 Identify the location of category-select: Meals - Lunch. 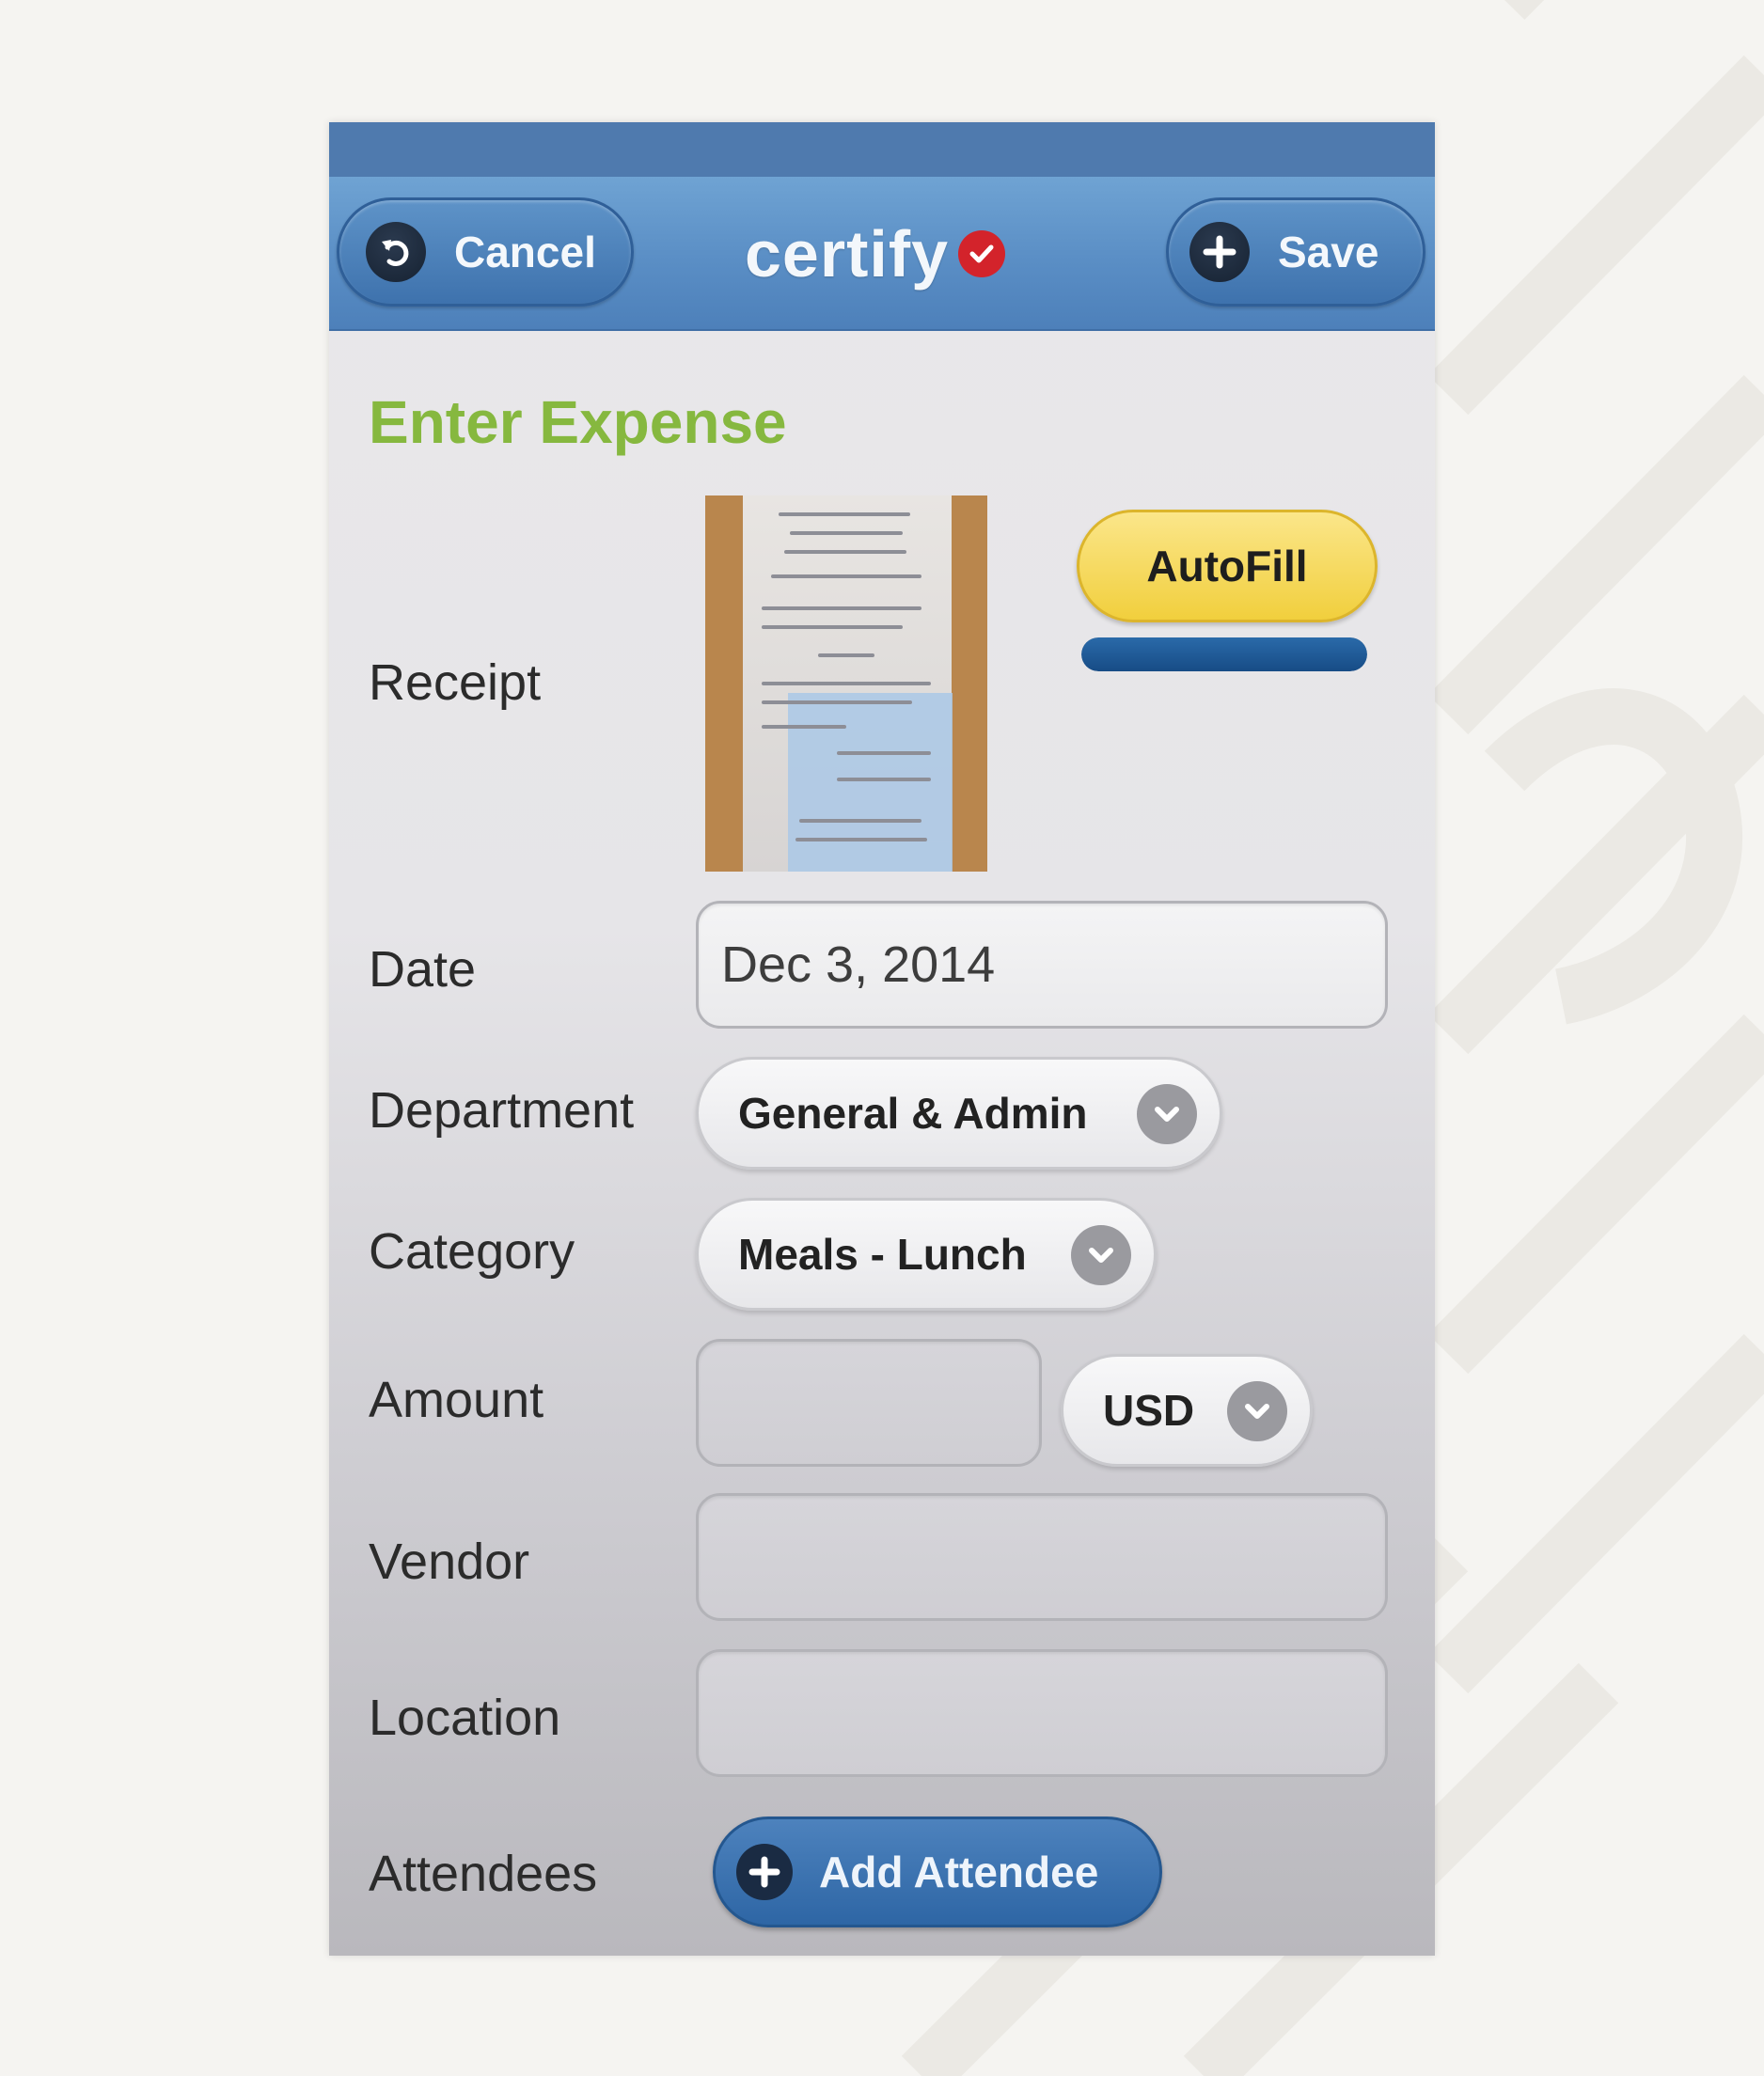
(927, 1254).